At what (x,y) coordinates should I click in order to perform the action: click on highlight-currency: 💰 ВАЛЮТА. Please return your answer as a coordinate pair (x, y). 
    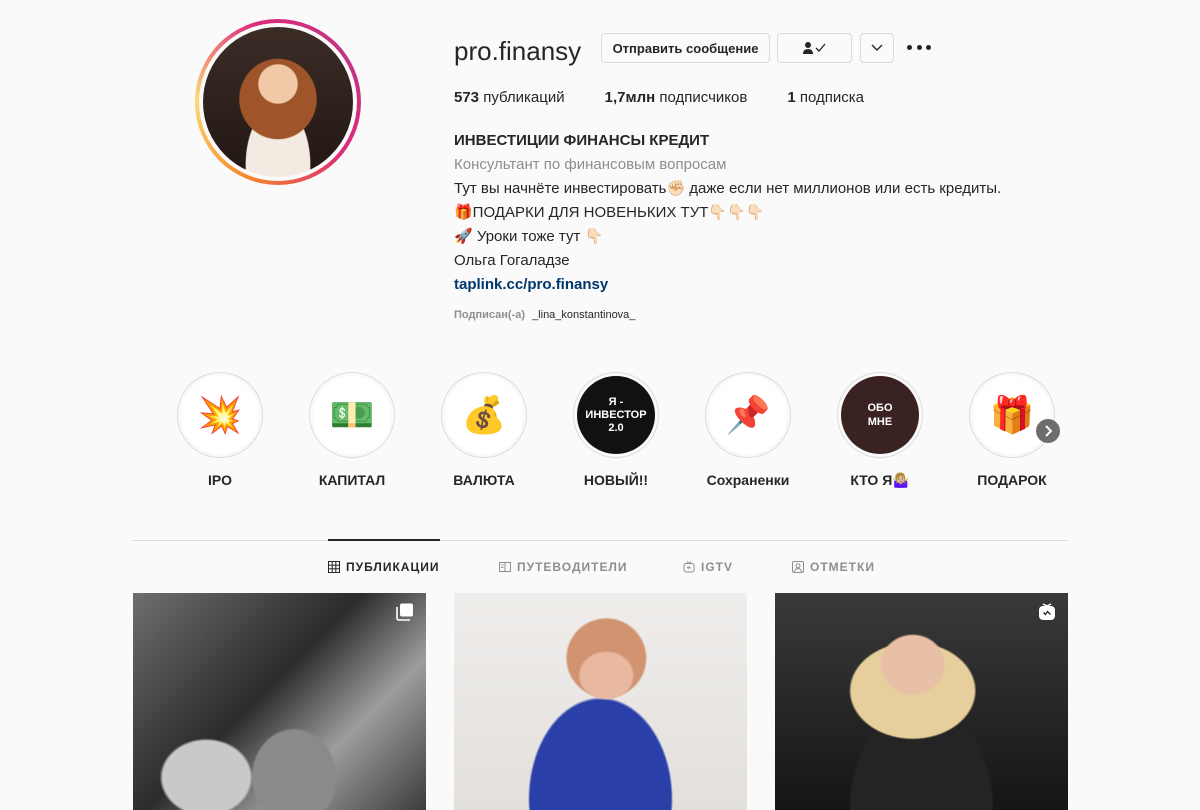
    Looking at the image, I should click on (484, 430).